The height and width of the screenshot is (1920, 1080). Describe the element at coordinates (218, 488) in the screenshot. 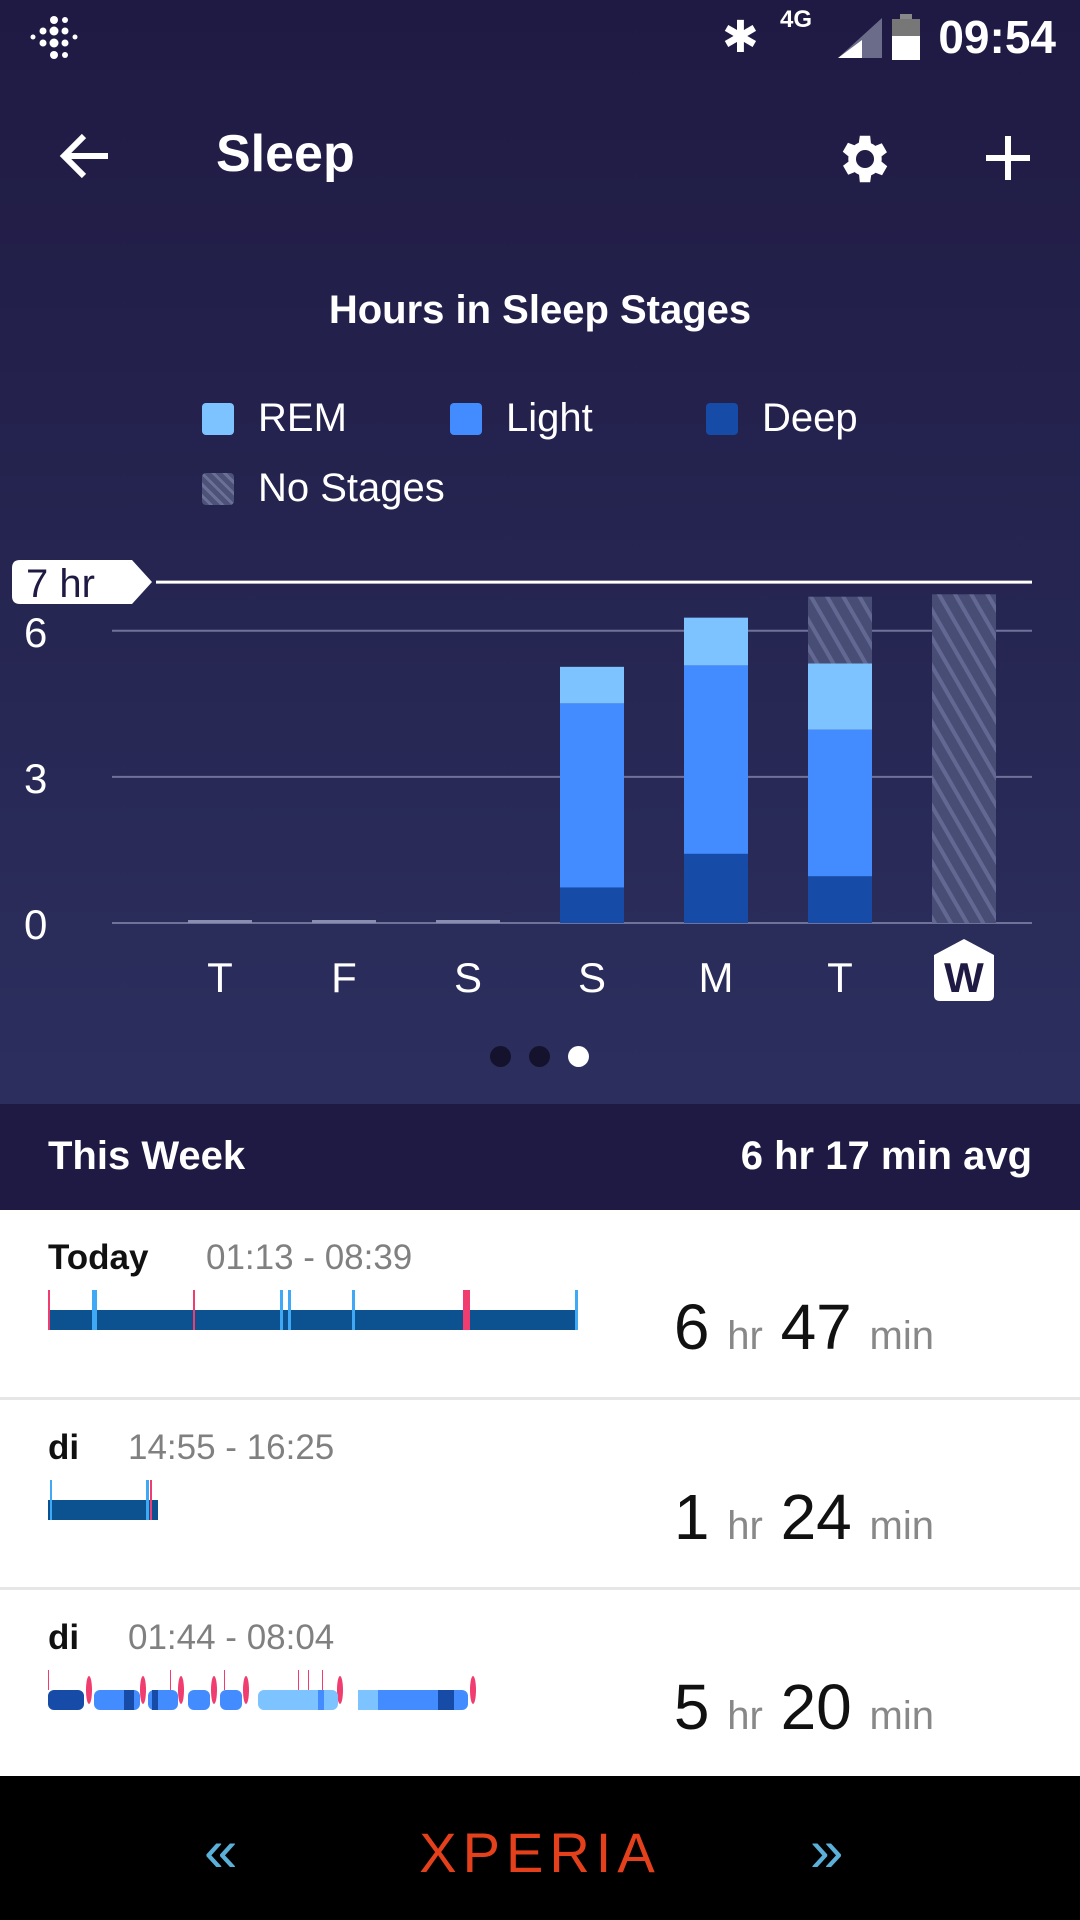

I see `no-stages-swatch` at that location.